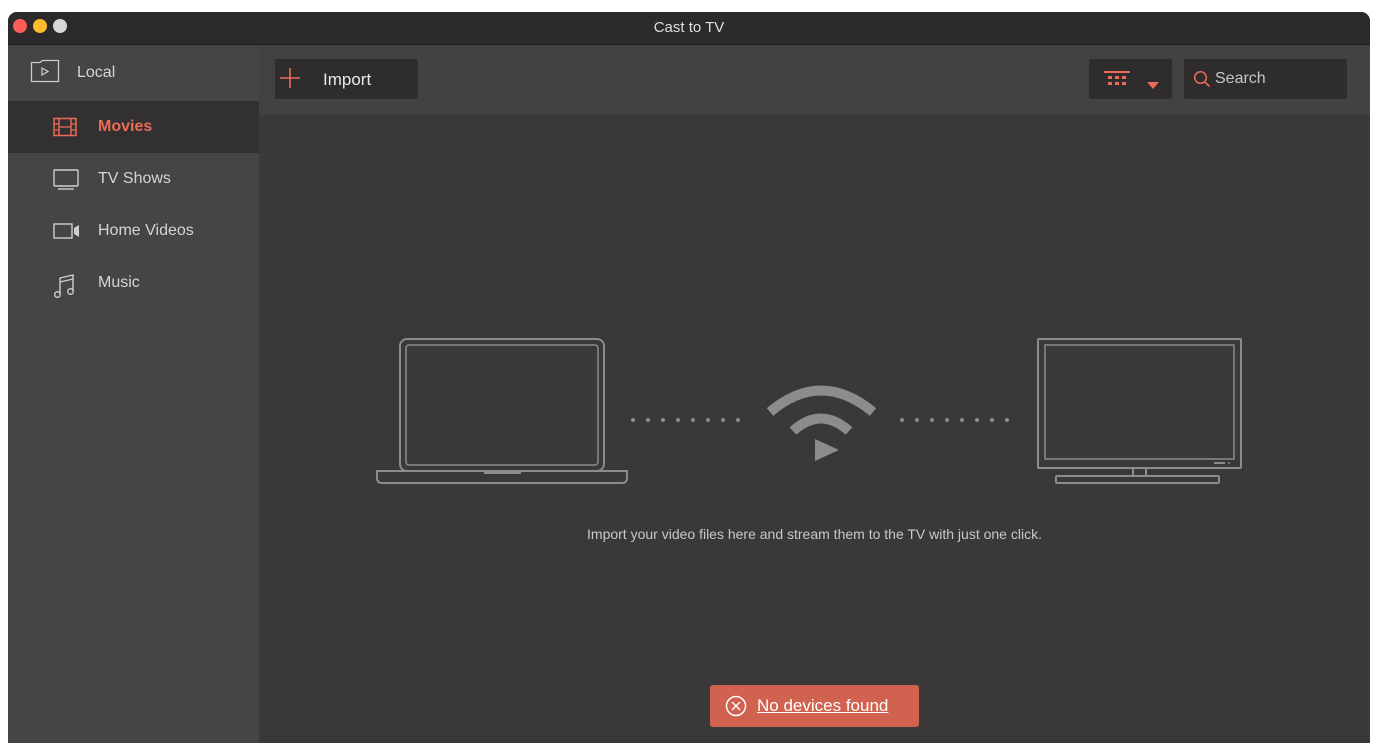 Image resolution: width=1375 pixels, height=743 pixels. Describe the element at coordinates (133, 73) in the screenshot. I see `sidebar-local-header: Local` at that location.